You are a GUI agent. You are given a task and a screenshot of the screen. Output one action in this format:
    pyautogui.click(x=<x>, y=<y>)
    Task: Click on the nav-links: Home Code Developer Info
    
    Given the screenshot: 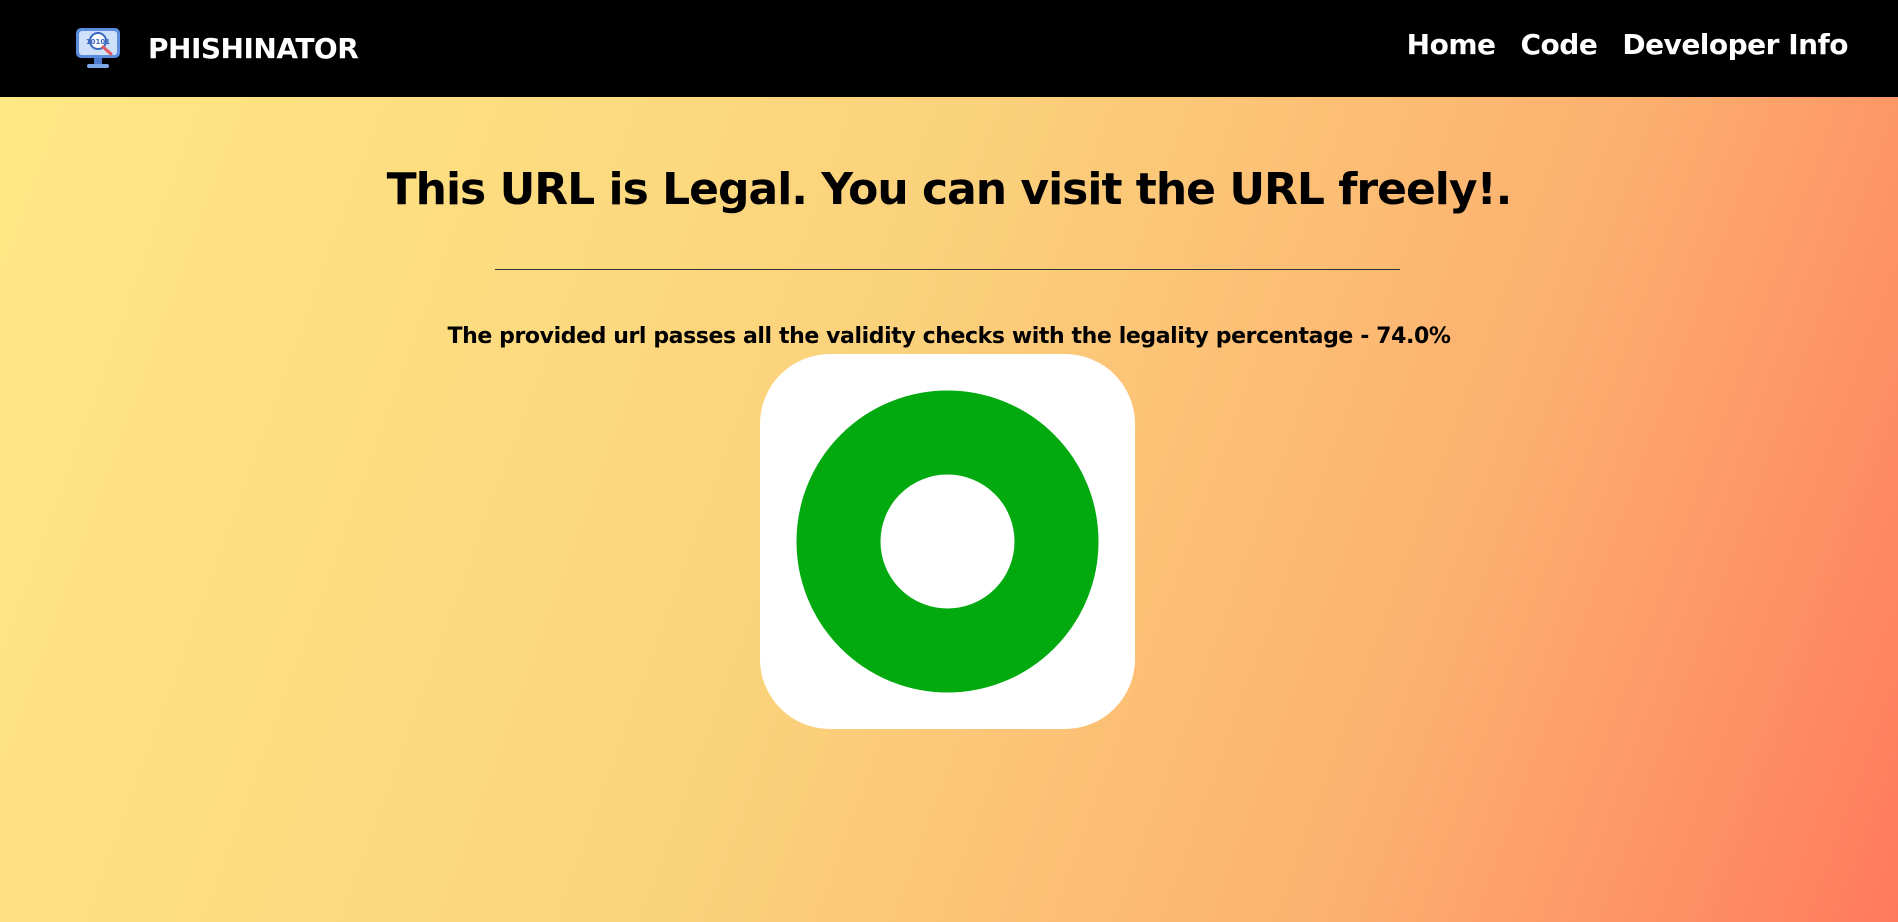 What is the action you would take?
    pyautogui.click(x=1628, y=44)
    